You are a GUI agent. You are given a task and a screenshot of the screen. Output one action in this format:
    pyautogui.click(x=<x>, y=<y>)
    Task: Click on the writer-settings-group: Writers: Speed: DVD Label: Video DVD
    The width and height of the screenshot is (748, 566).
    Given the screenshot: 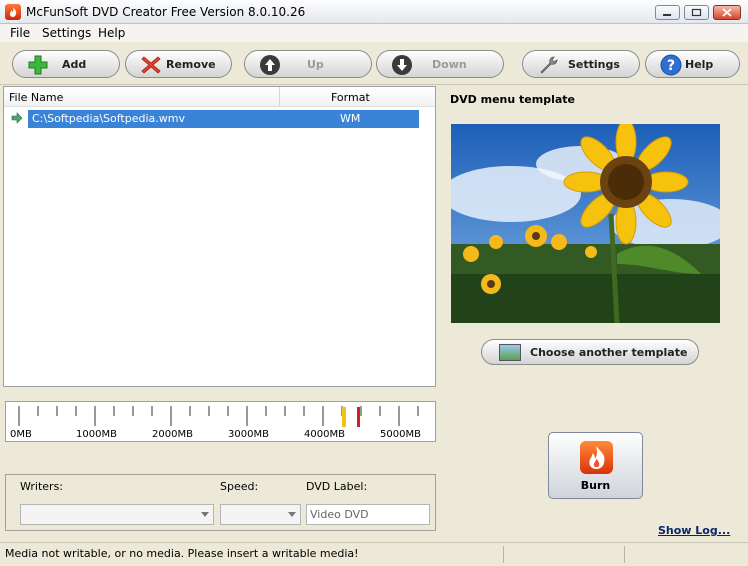 What is the action you would take?
    pyautogui.click(x=220, y=502)
    